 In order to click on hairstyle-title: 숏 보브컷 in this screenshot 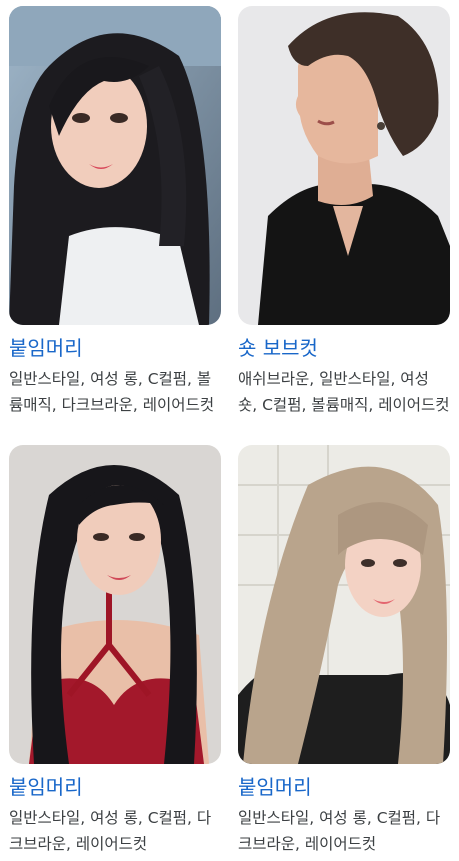, I will do `click(344, 348)`.